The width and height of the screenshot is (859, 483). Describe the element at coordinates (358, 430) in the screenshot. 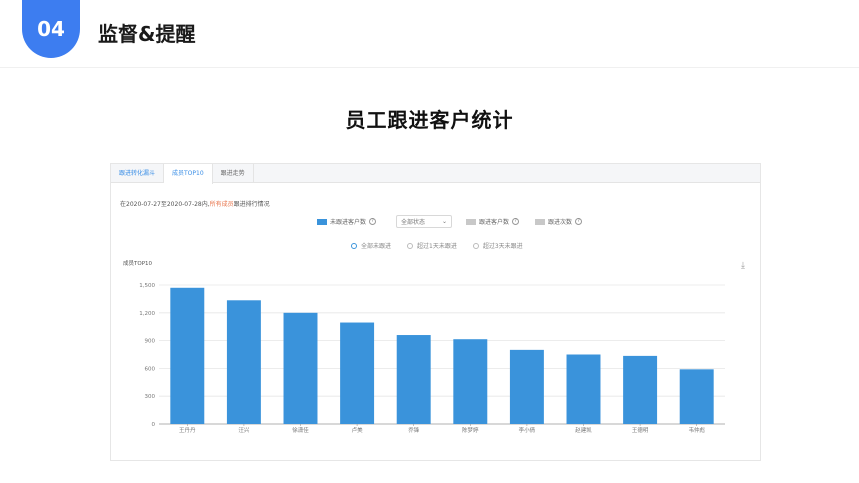

I see `x-tick-label: 卢美` at that location.